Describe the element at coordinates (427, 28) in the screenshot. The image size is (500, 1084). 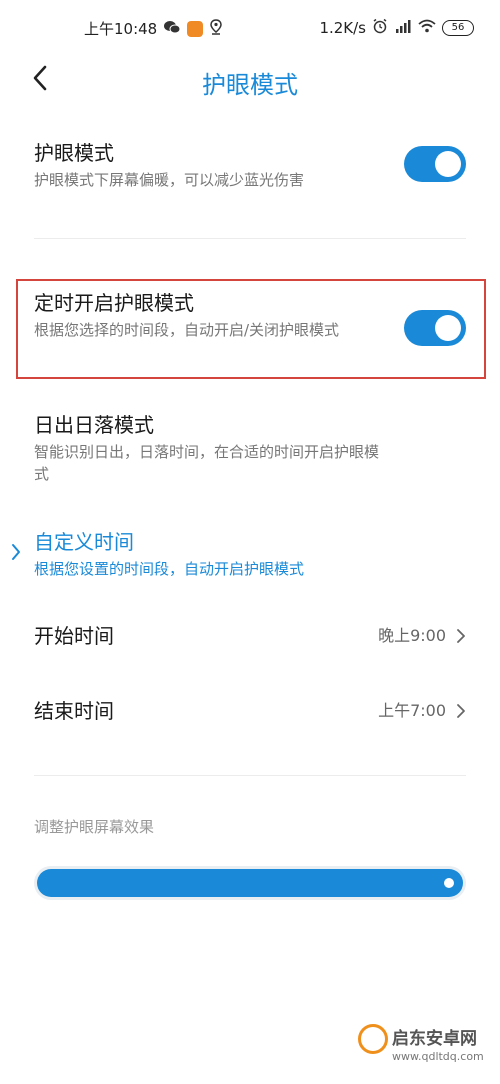
I see `wifi-icon` at that location.